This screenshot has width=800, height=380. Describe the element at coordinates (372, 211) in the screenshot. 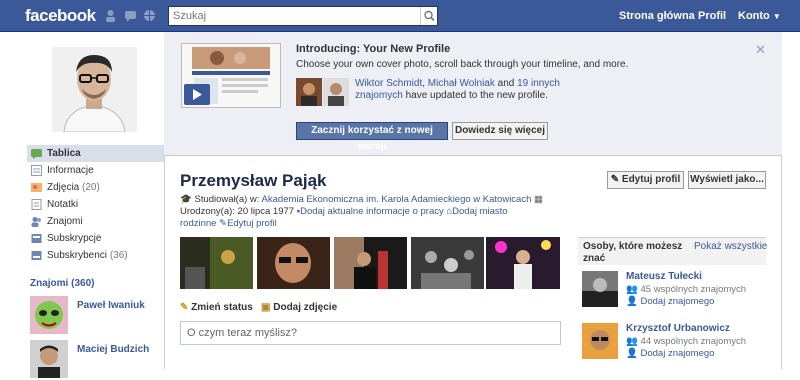

I see `add-work-link: Dodaj aktualne informacje o pracy` at that location.